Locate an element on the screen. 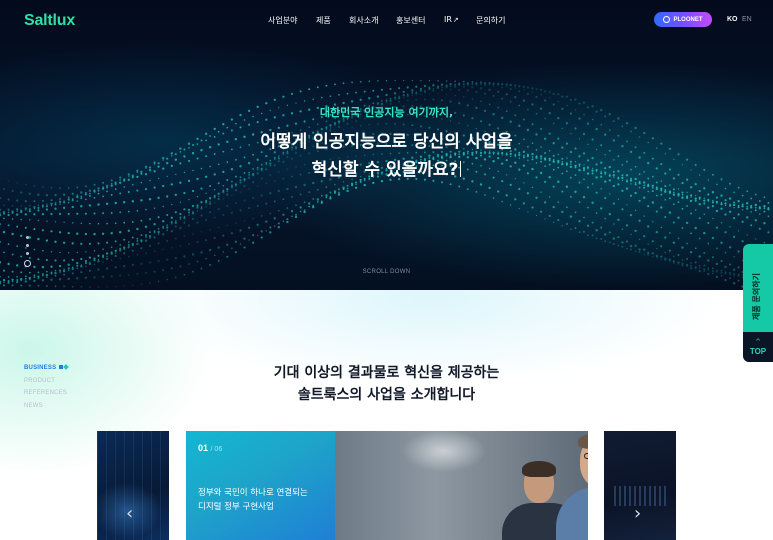  nav-contact: 문의하기 is located at coordinates (490, 20).